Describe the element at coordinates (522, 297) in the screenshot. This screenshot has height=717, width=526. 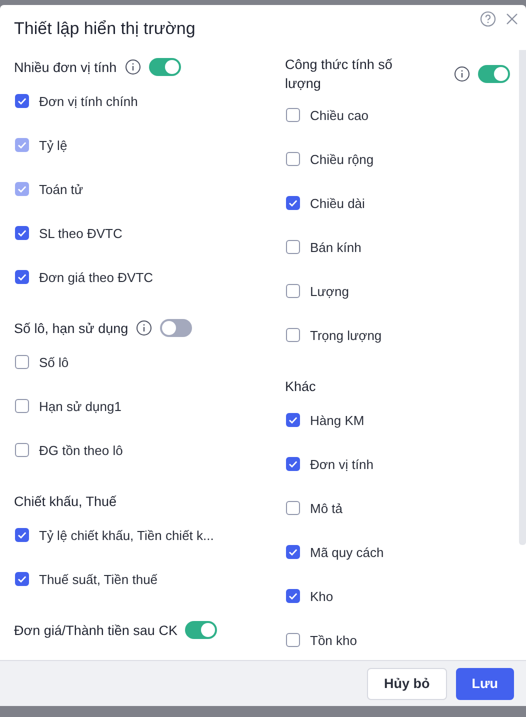
I see `scrollbar` at that location.